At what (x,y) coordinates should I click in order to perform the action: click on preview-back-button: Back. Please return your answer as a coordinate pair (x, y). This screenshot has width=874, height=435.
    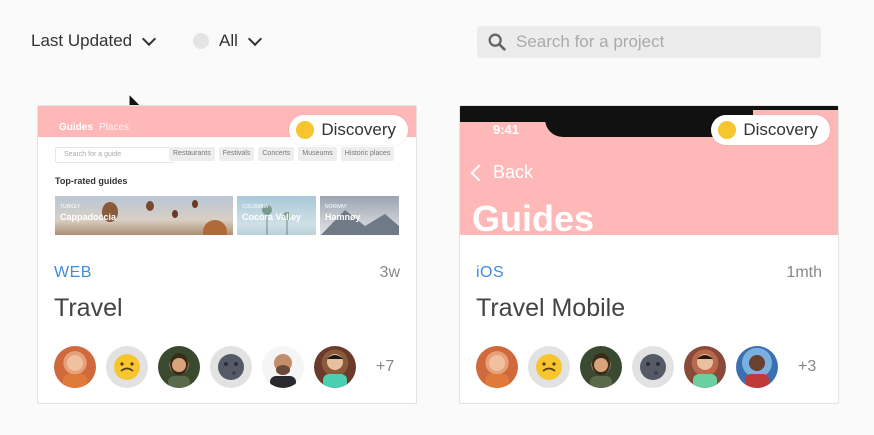
    Looking at the image, I should click on (502, 172).